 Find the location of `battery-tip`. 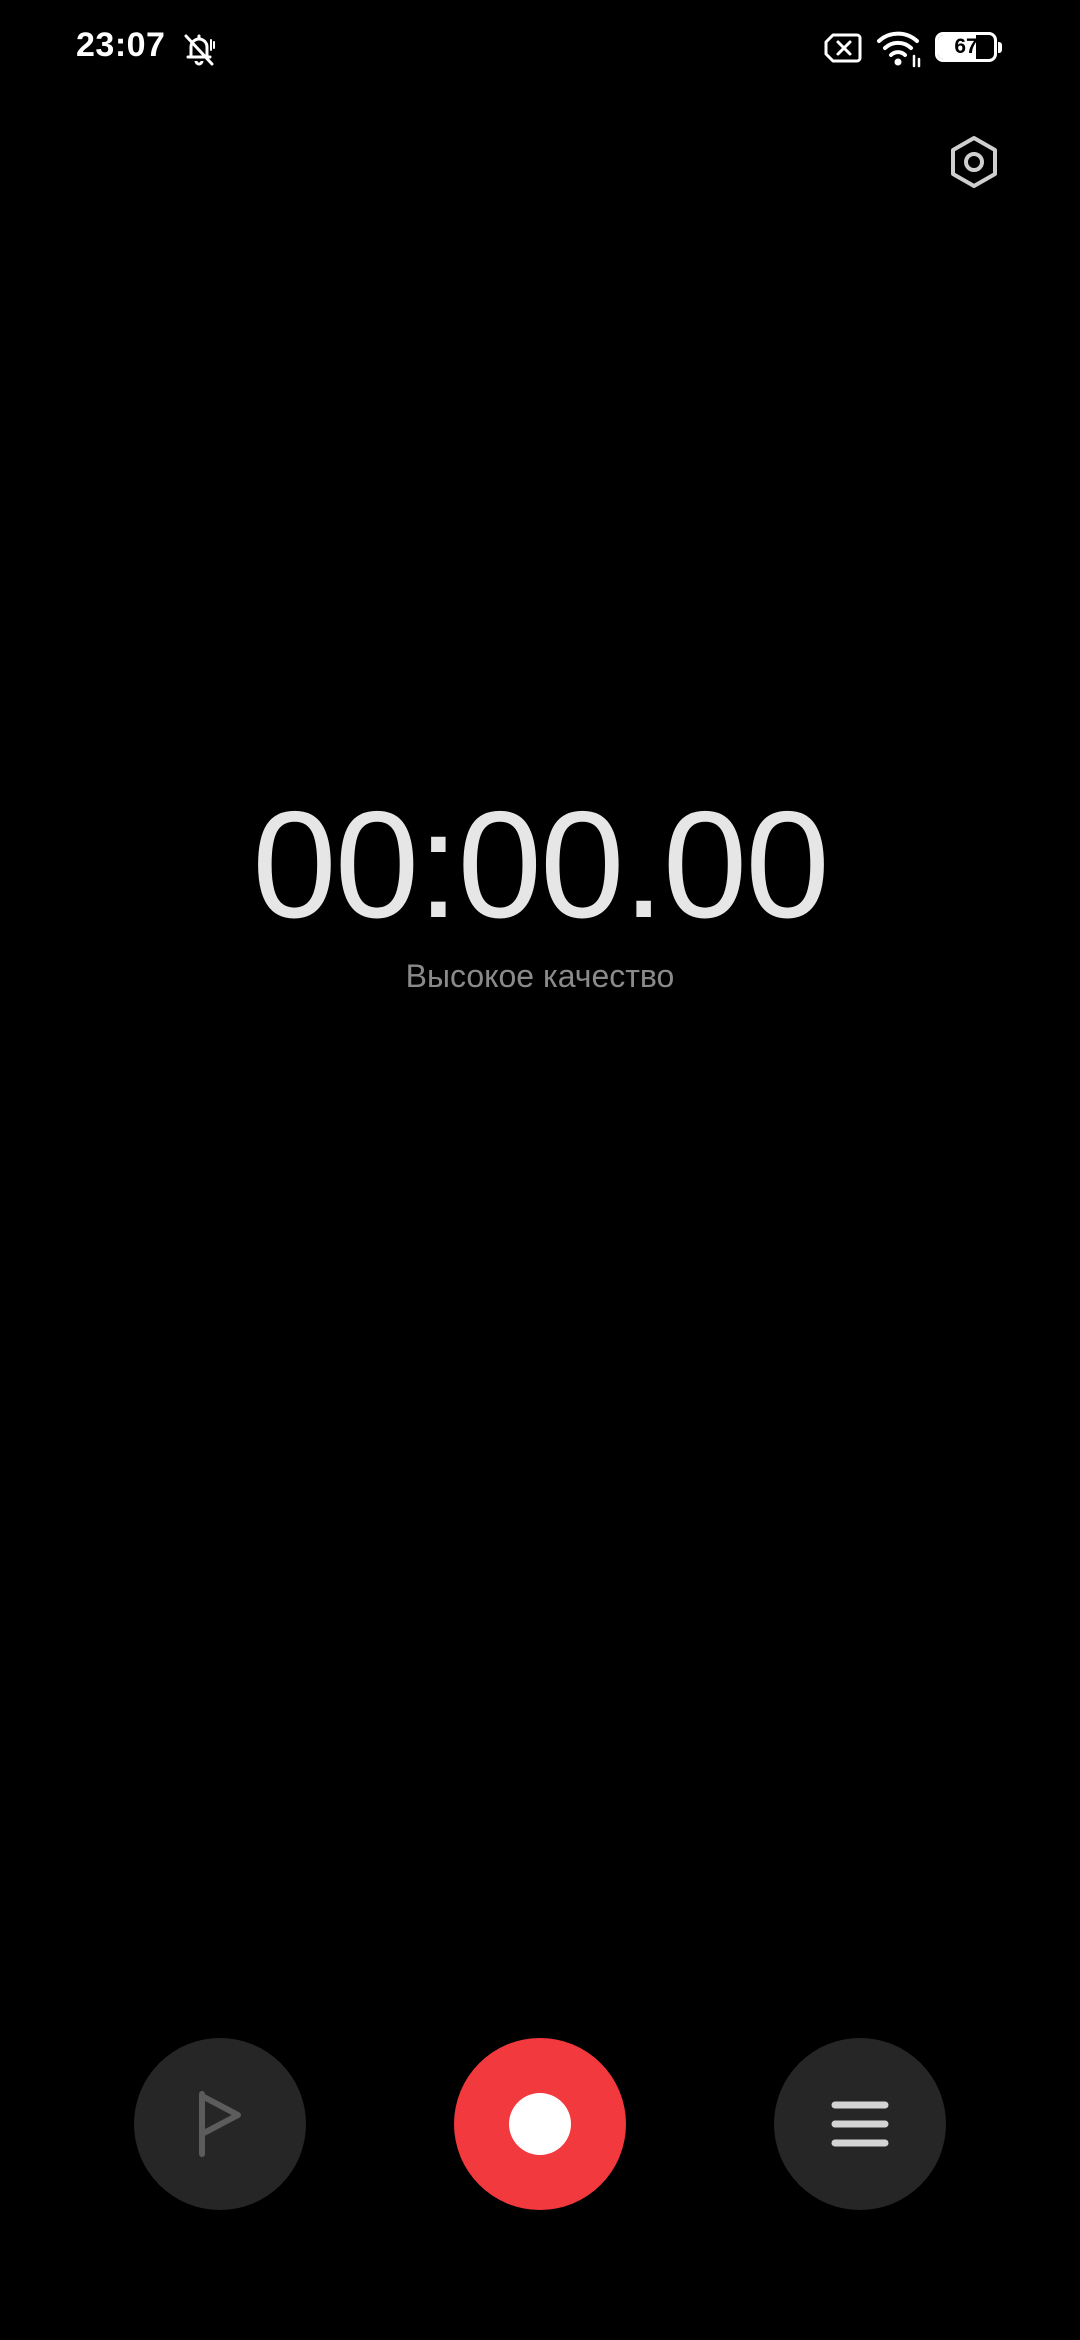

battery-tip is located at coordinates (1000, 47).